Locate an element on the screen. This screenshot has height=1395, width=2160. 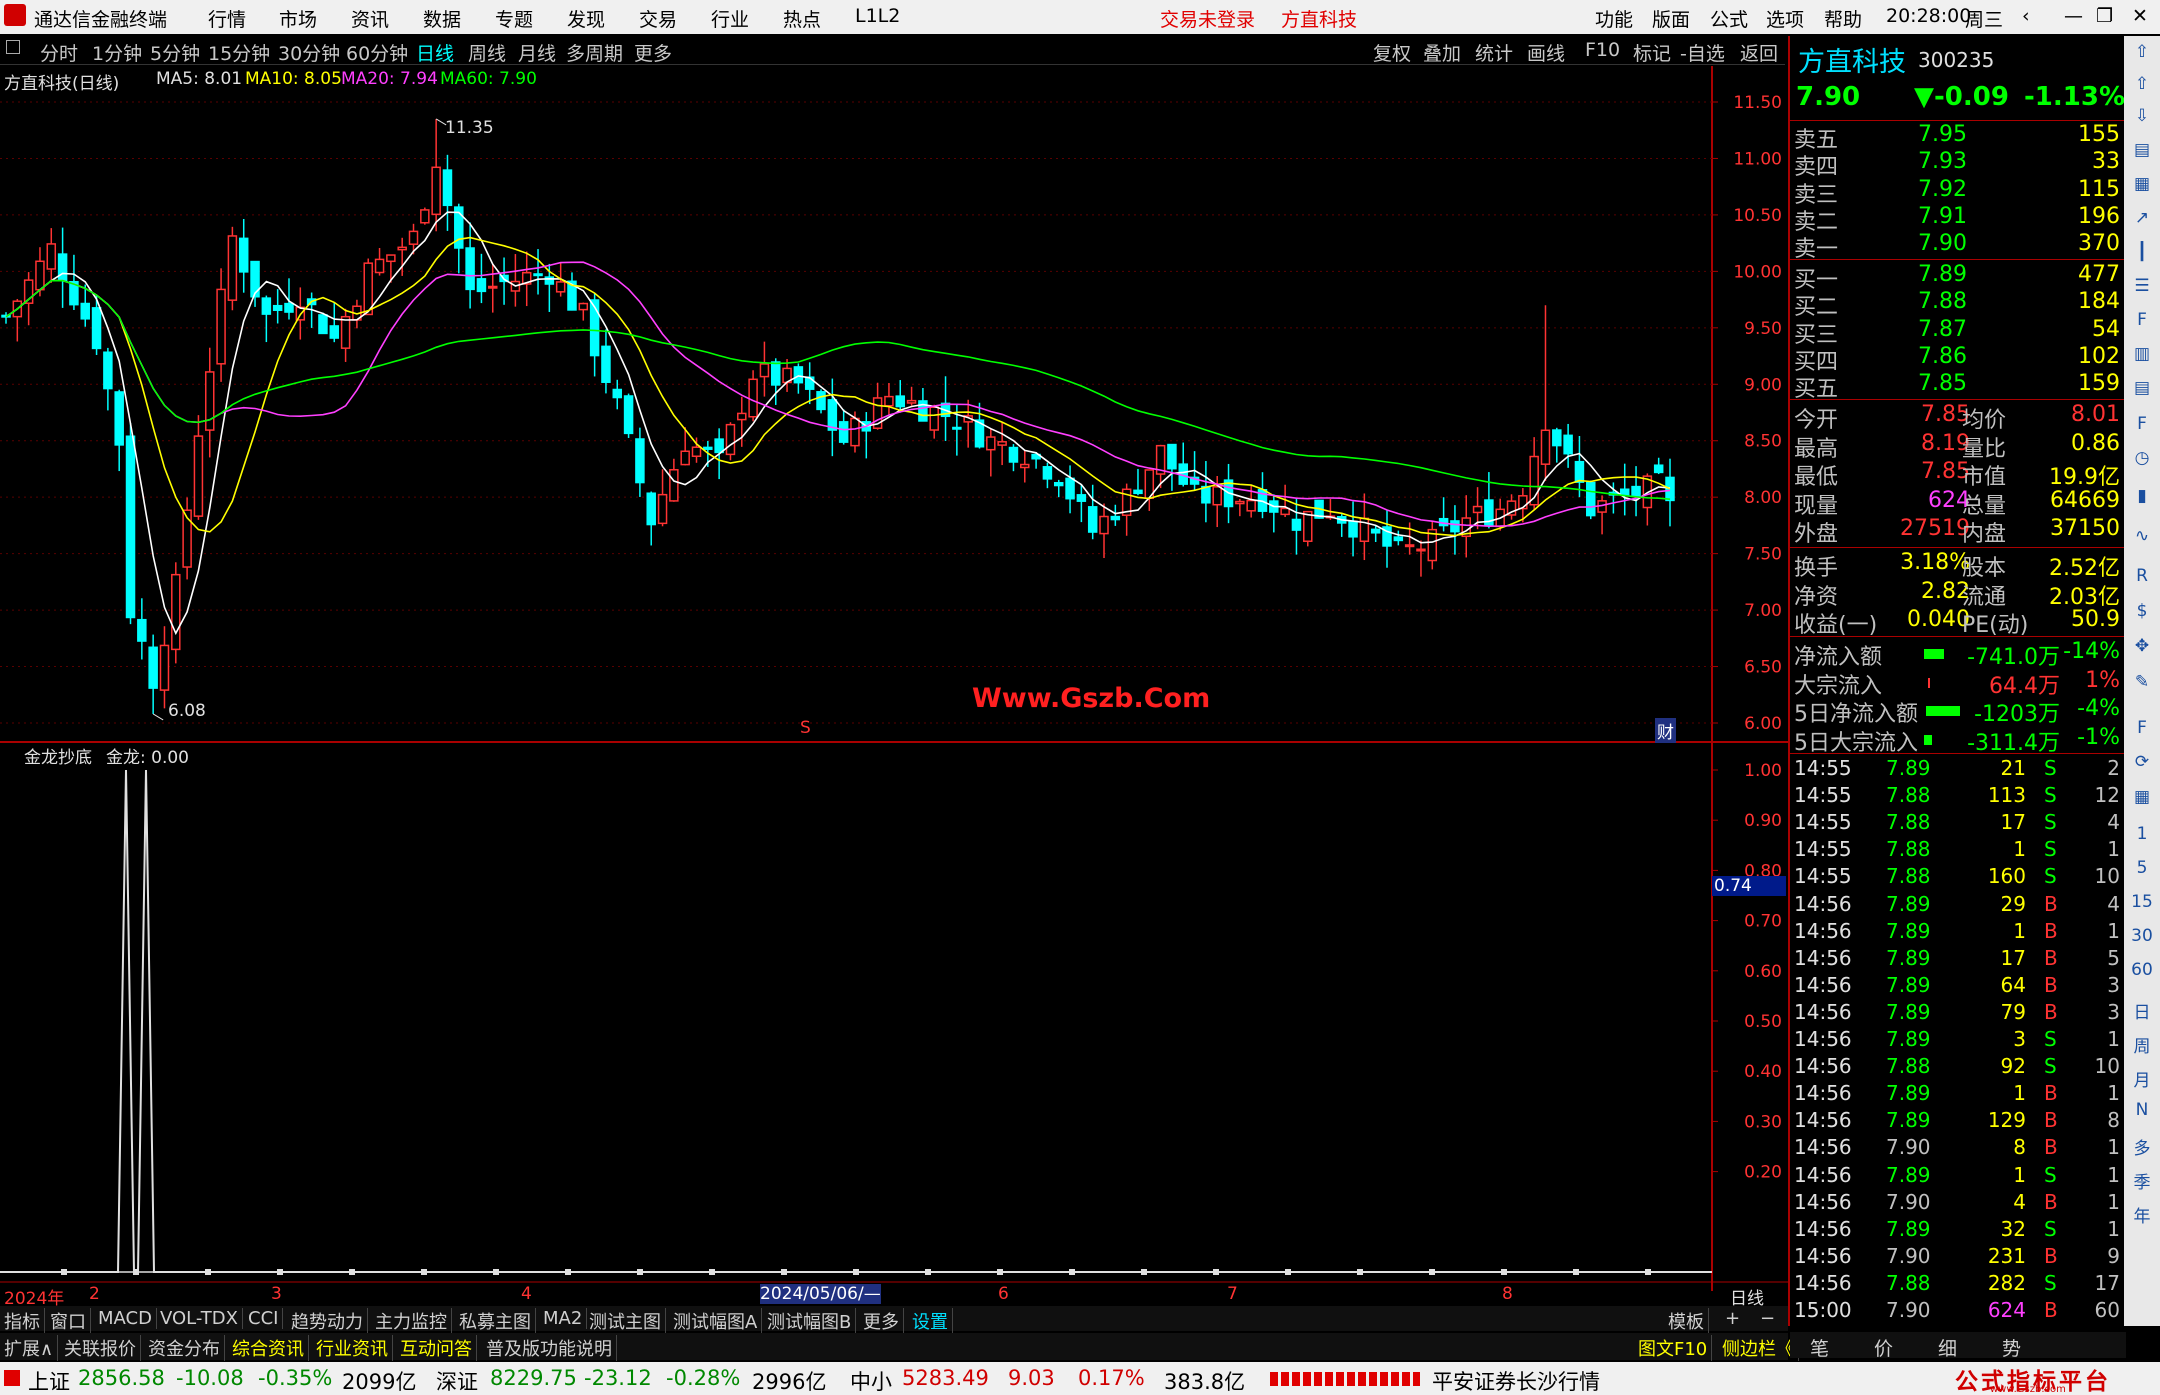
sidebar-period: 季 is located at coordinates (2142, 1180).